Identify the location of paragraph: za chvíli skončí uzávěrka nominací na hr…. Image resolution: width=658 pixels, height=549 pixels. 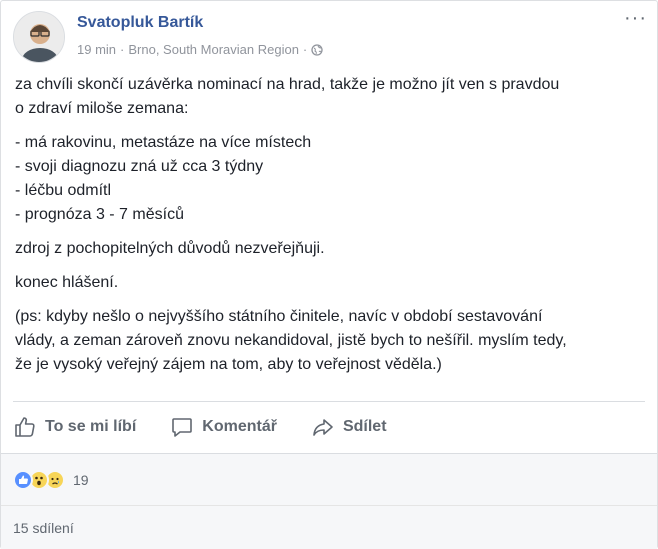
(330, 97).